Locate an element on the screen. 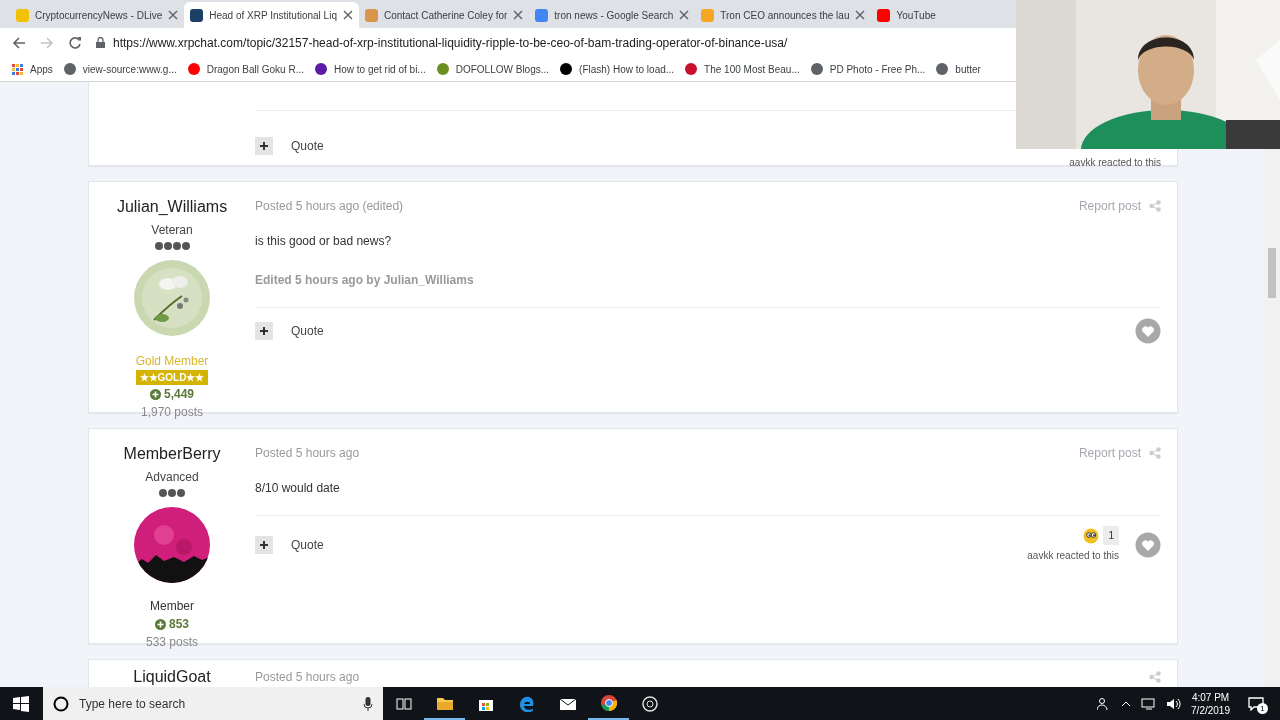 This screenshot has width=1280, height=720. search-icon is located at coordinates (61, 703).